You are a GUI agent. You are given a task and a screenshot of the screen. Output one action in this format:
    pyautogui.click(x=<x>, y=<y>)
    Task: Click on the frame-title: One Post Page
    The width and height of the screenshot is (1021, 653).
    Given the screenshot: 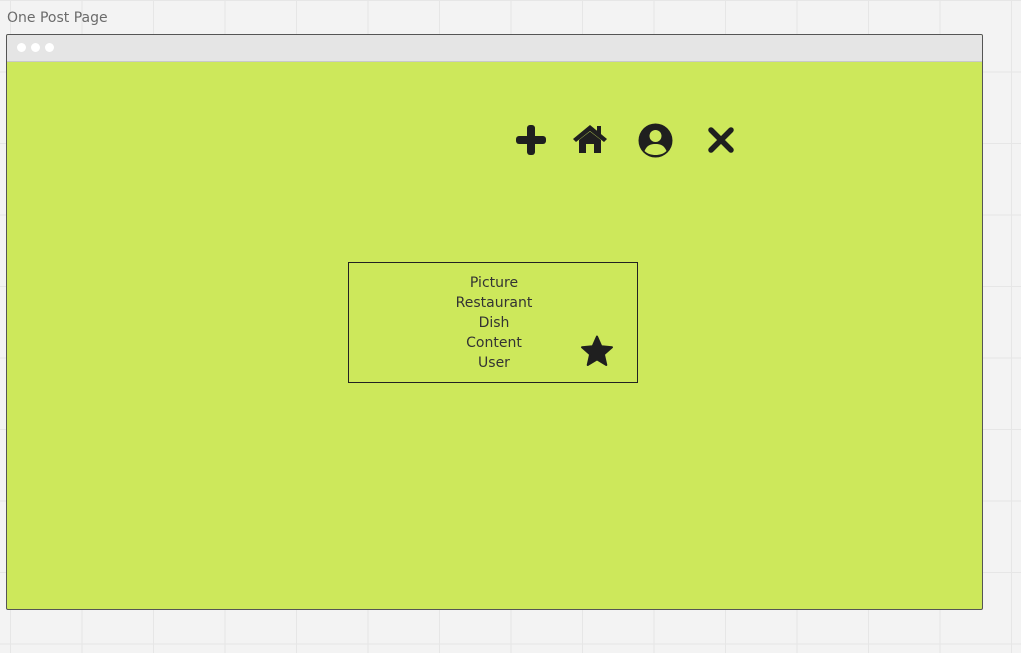 What is the action you would take?
    pyautogui.click(x=57, y=18)
    